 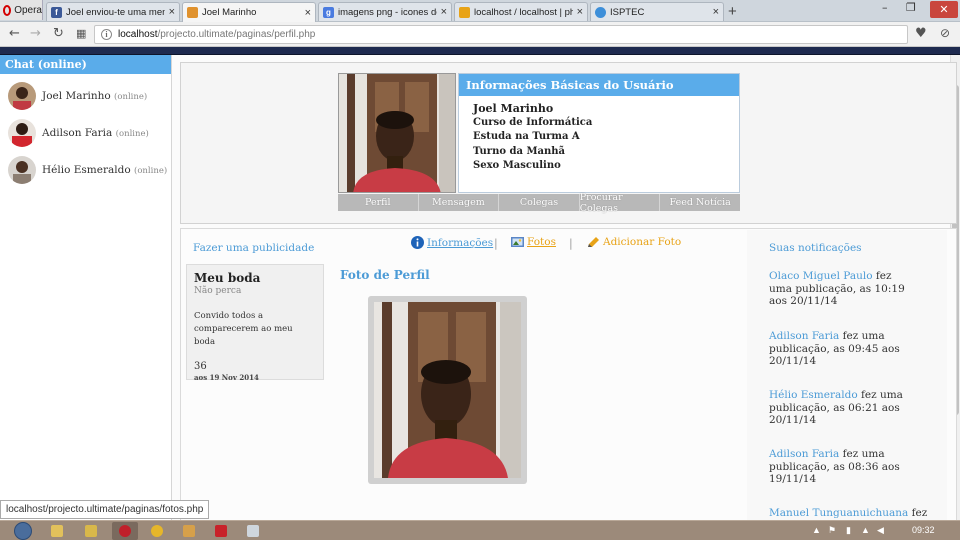 I want to click on tab-isptec: ISPTEC ×, so click(x=657, y=11).